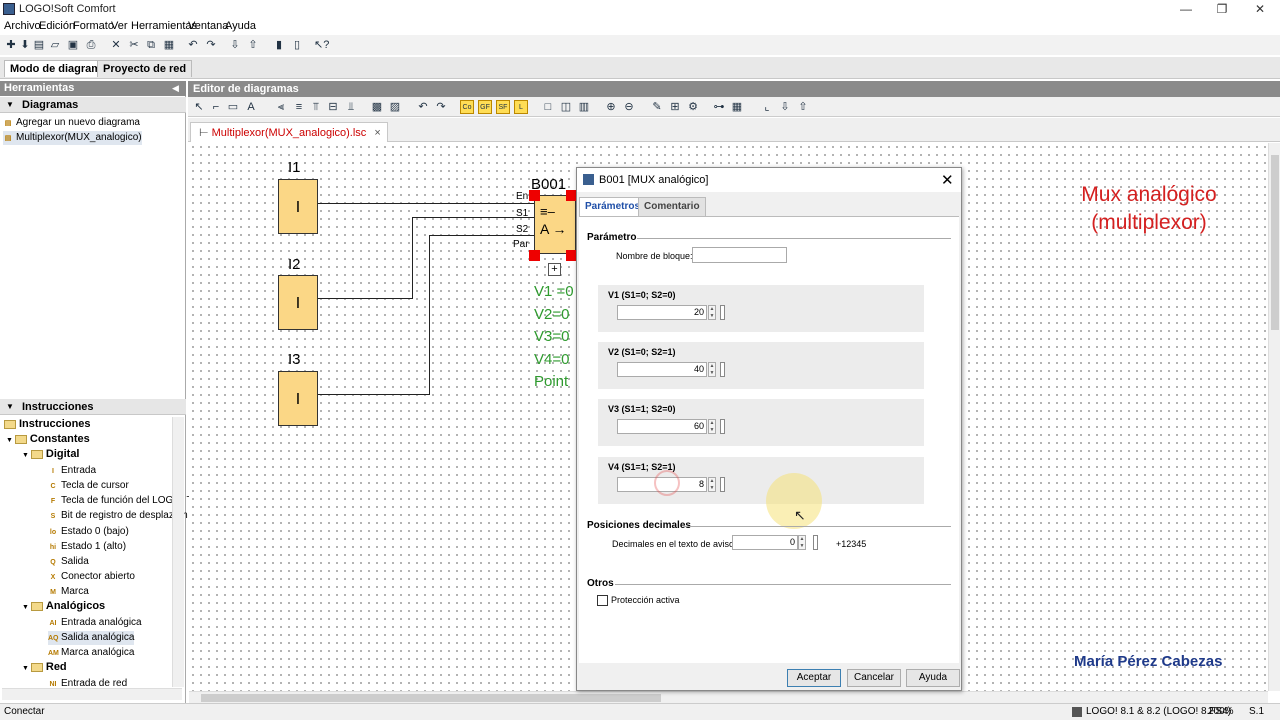 The width and height of the screenshot is (1280, 720). What do you see at coordinates (662, 312) in the screenshot?
I see `v1-input: 20` at bounding box center [662, 312].